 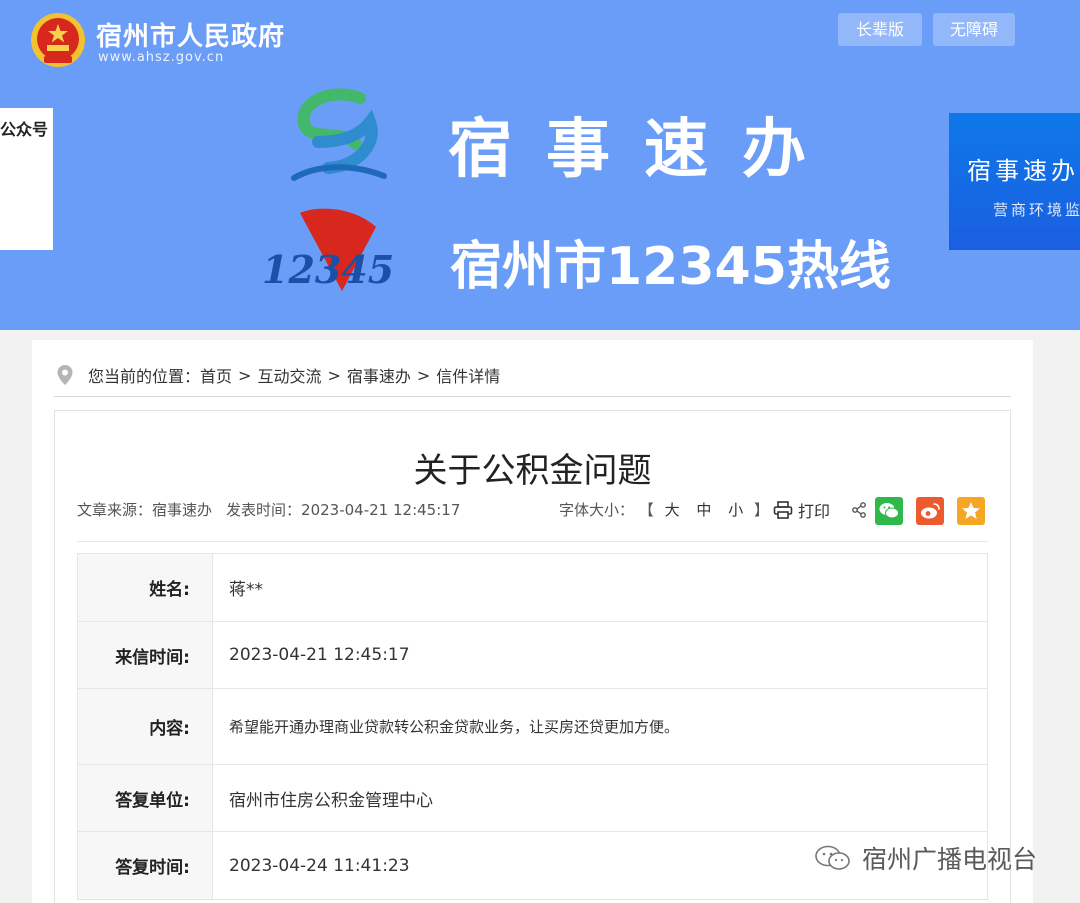 I want to click on reply-time-label: 答复时间:, so click(x=145, y=865).